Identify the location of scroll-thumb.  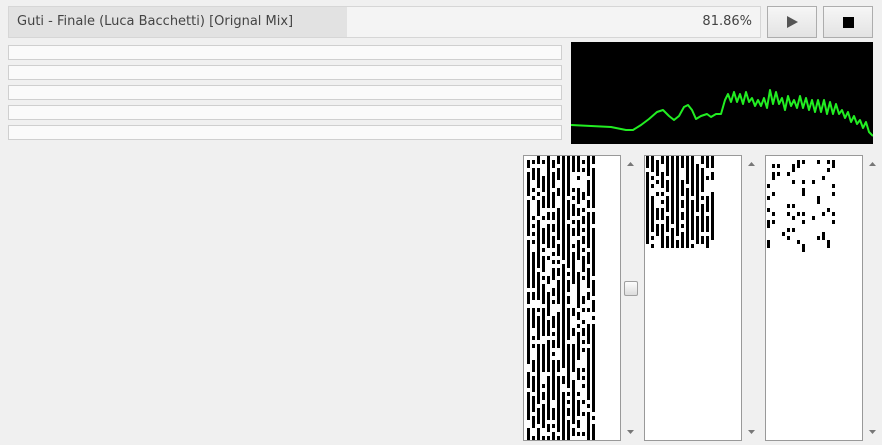
(631, 288).